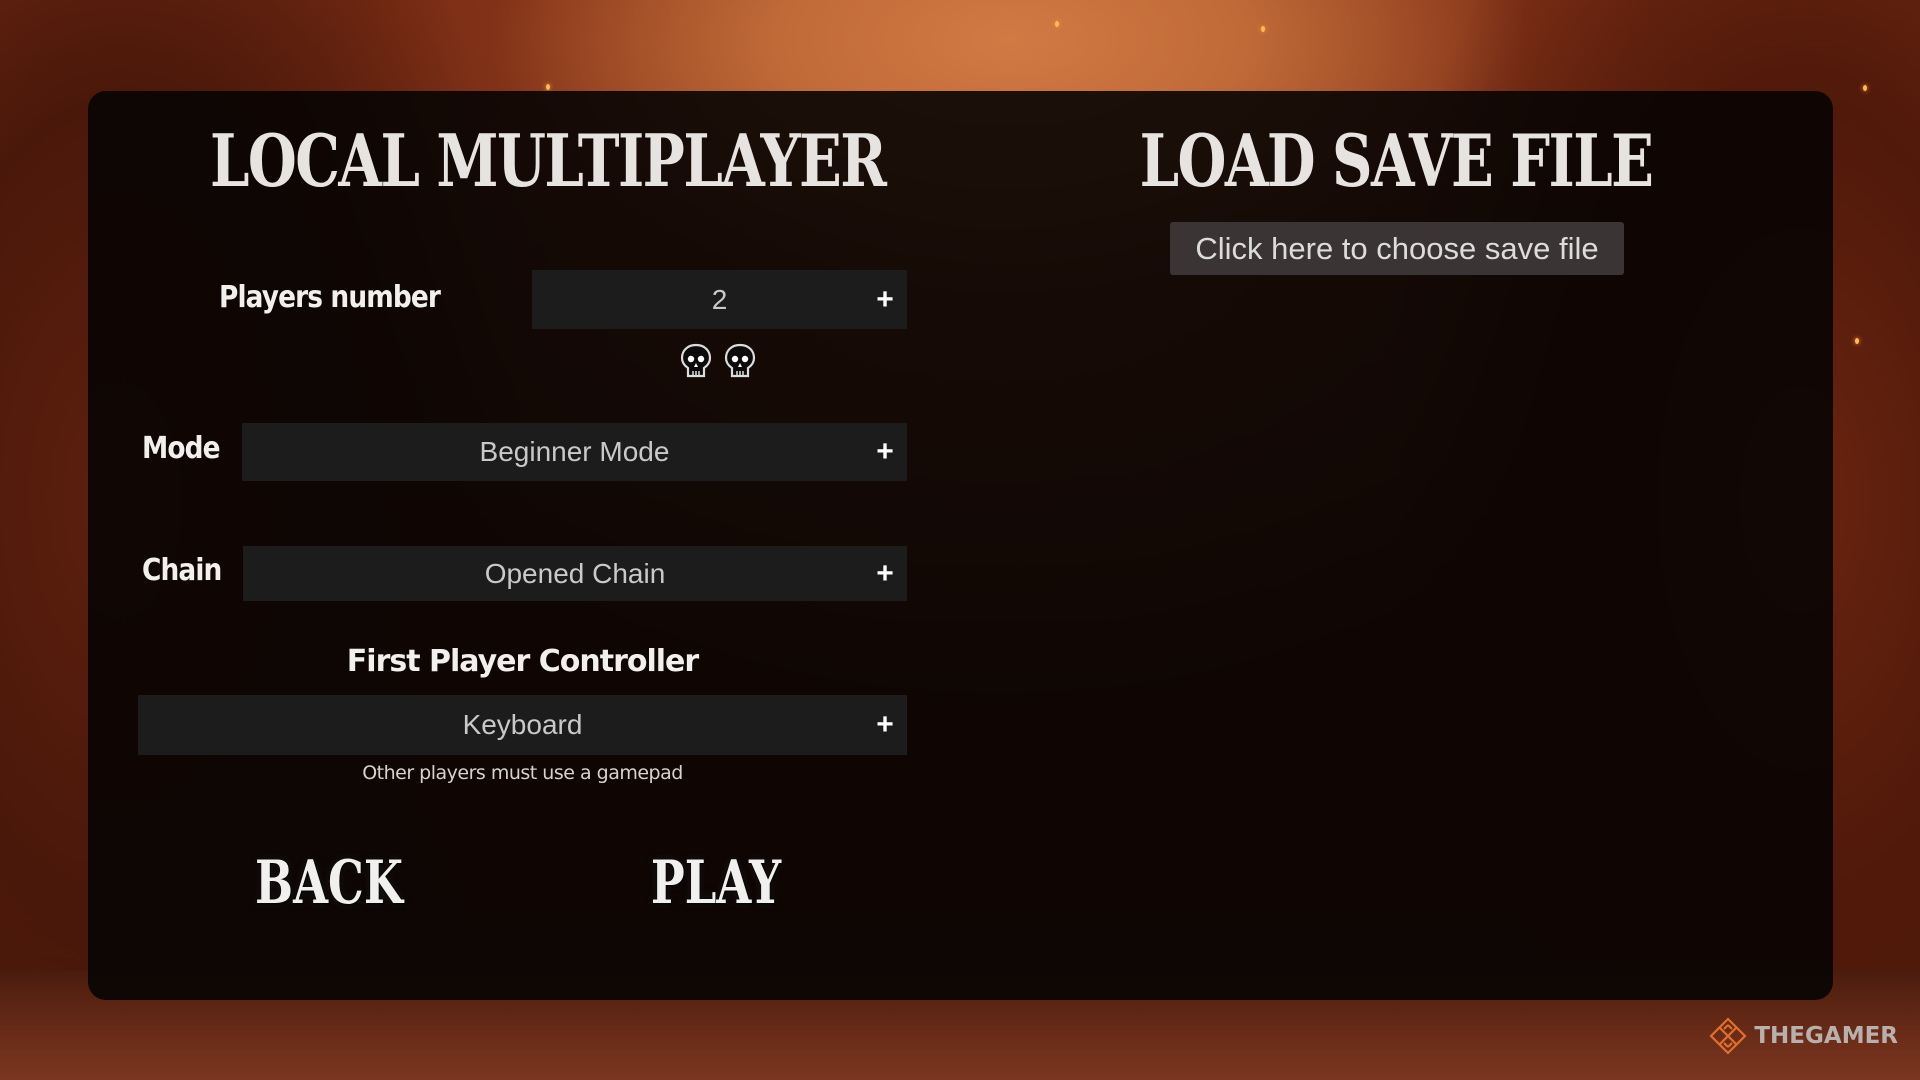  I want to click on choose-save-file-button: Click here to choose save file, so click(1397, 248).